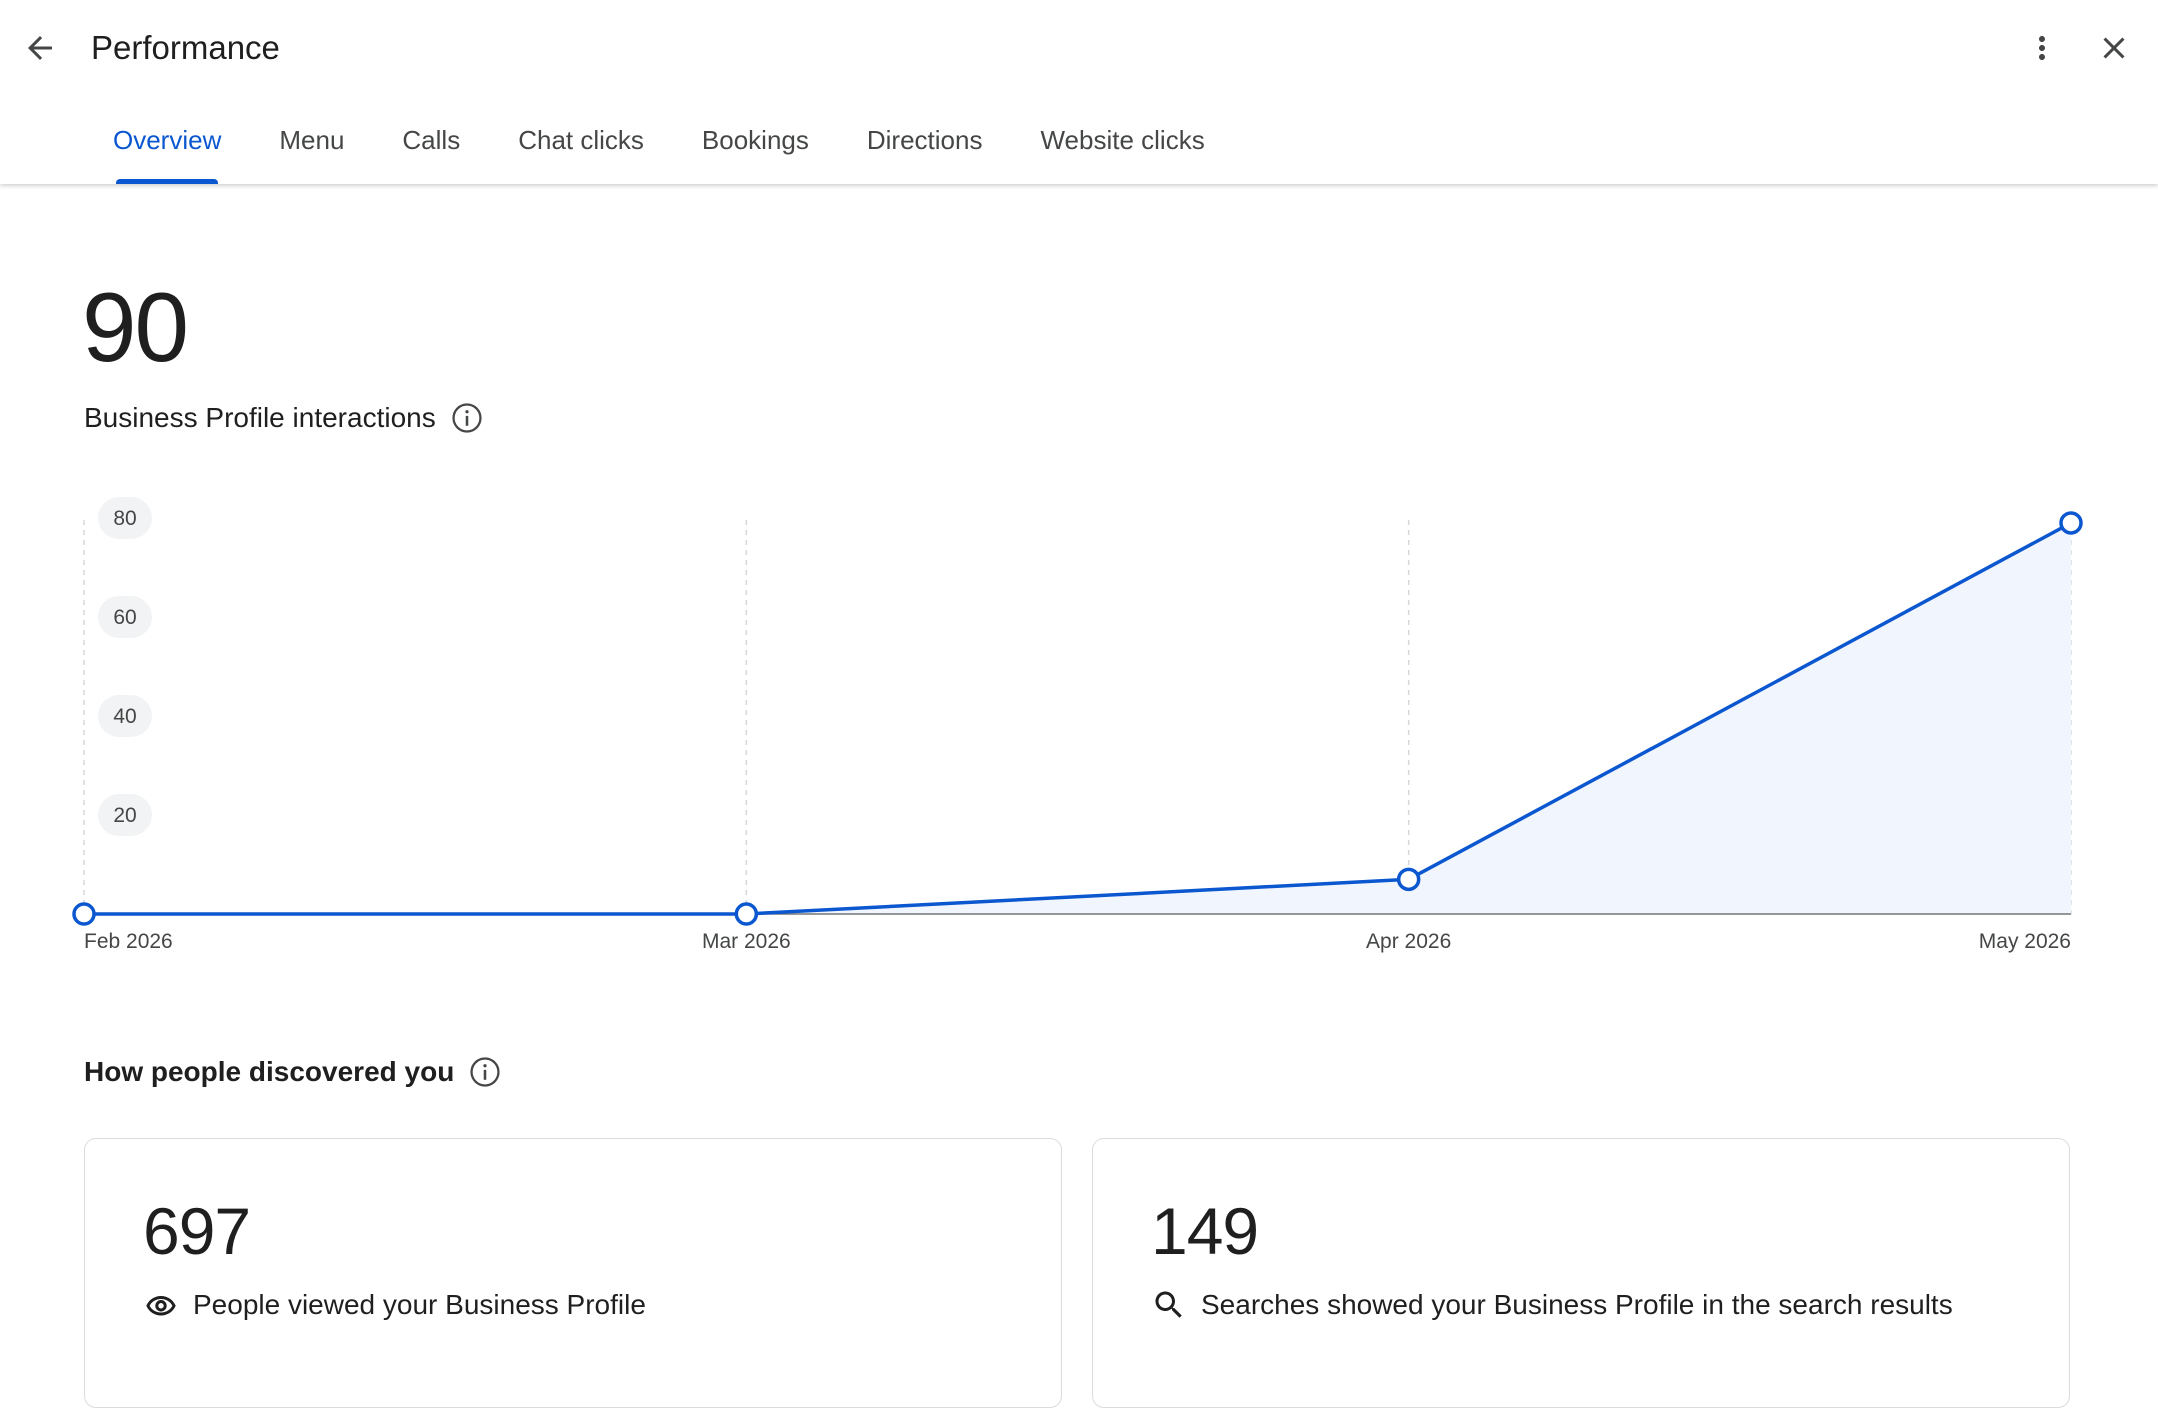  What do you see at coordinates (581, 144) in the screenshot?
I see `tab-chat-clicks: Chat clicks` at bounding box center [581, 144].